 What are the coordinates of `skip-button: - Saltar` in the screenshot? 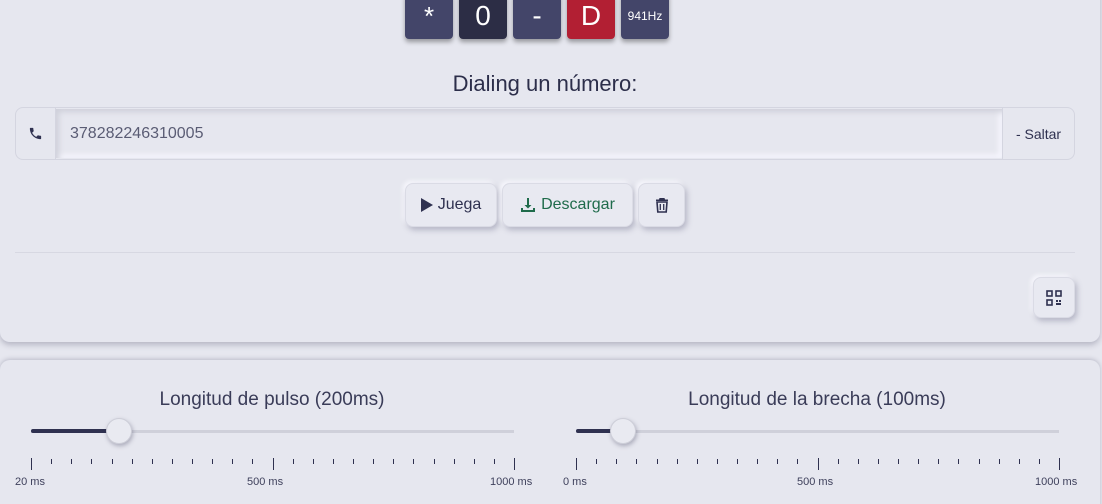 It's located at (1038, 133).